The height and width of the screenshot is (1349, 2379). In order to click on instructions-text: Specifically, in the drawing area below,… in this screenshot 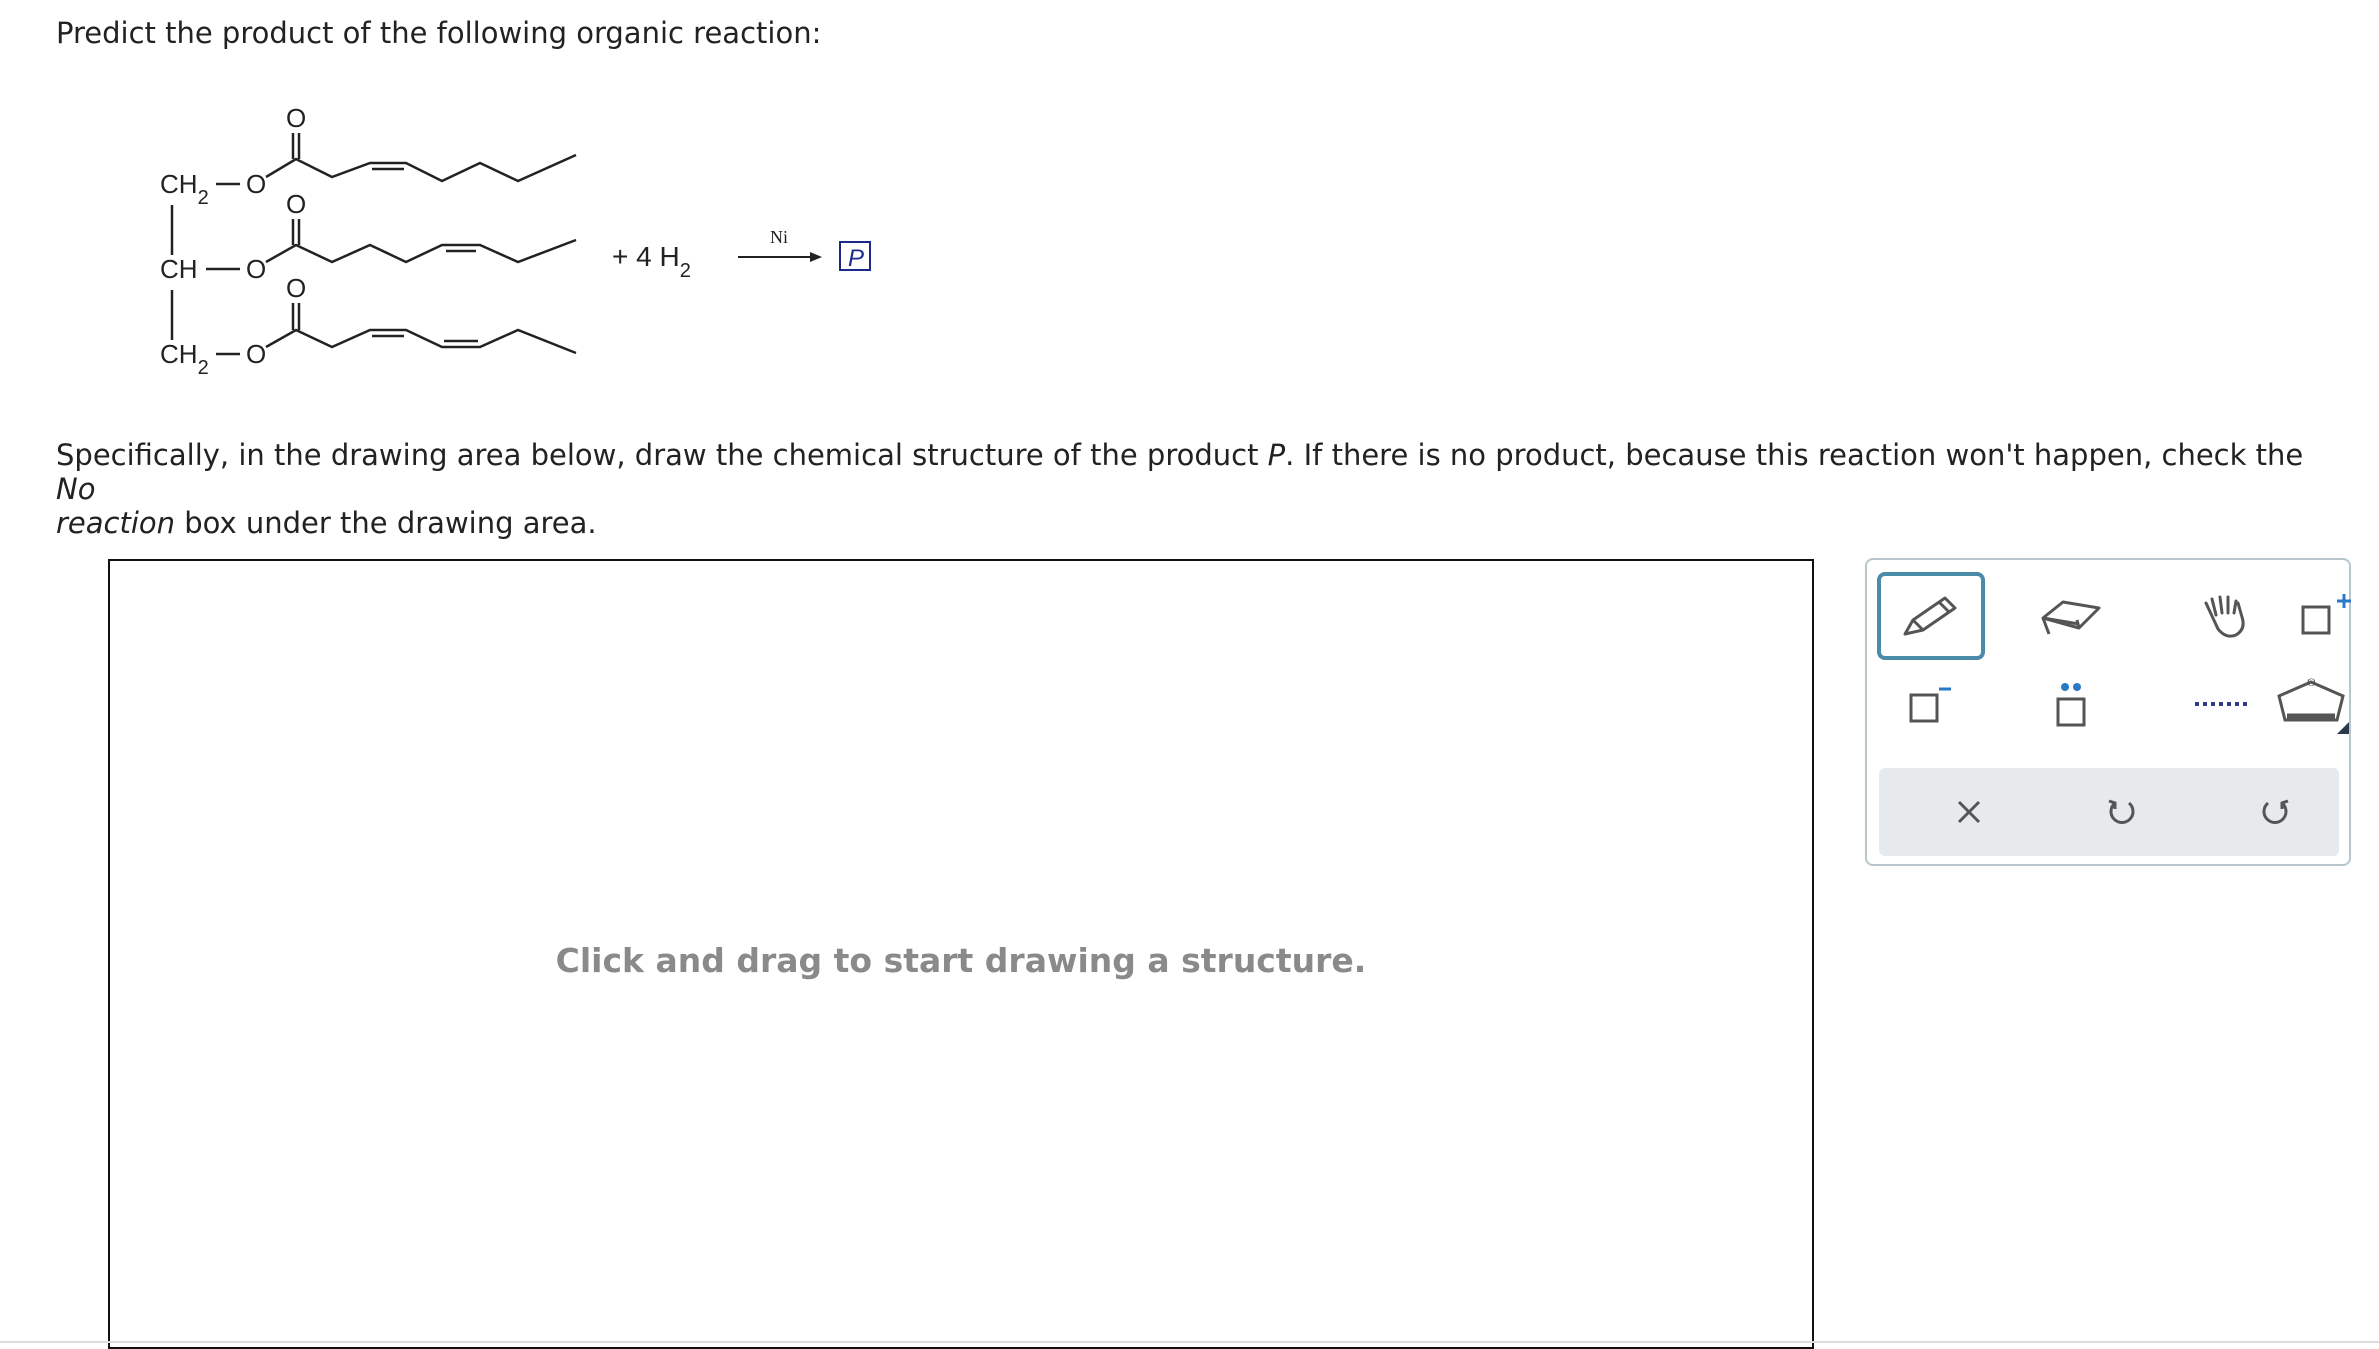, I will do `click(1186, 489)`.